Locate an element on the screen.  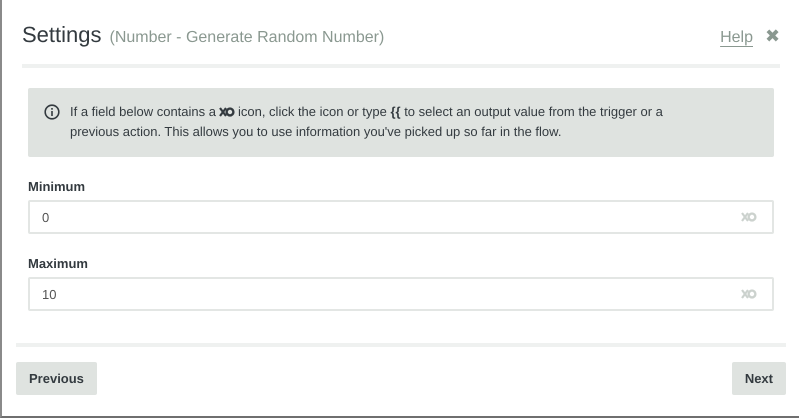
info-text: previous action. This allows you to use information you've picked up so far in the flow. is located at coordinates (316, 132).